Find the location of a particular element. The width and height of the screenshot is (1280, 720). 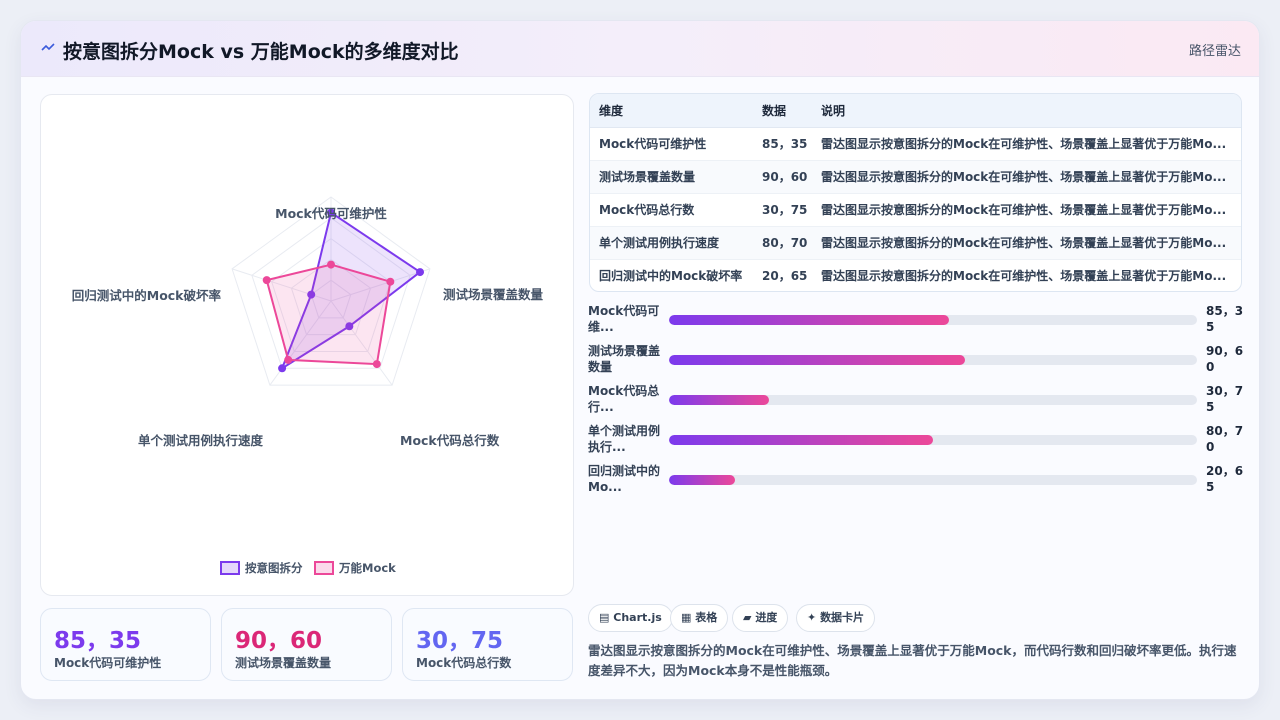

progress-row: 回归测试中的Mo... 20，65 is located at coordinates (918, 481).